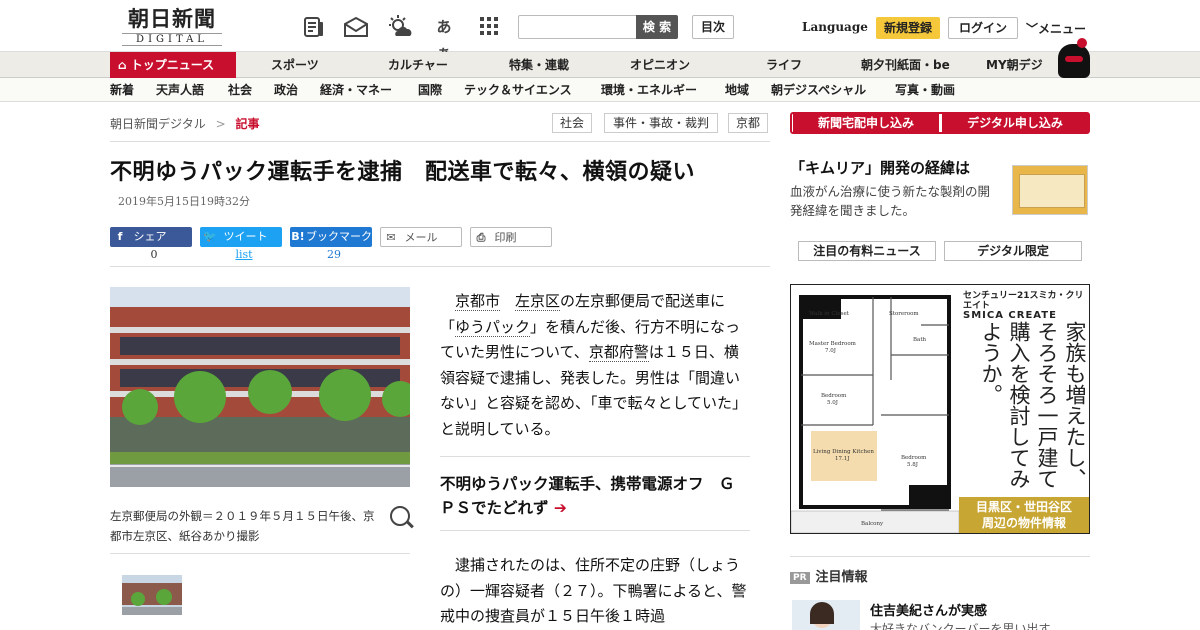 This screenshot has height=630, width=1200. Describe the element at coordinates (1032, 29) in the screenshot. I see `chevron-down-icon: ﹀` at that location.